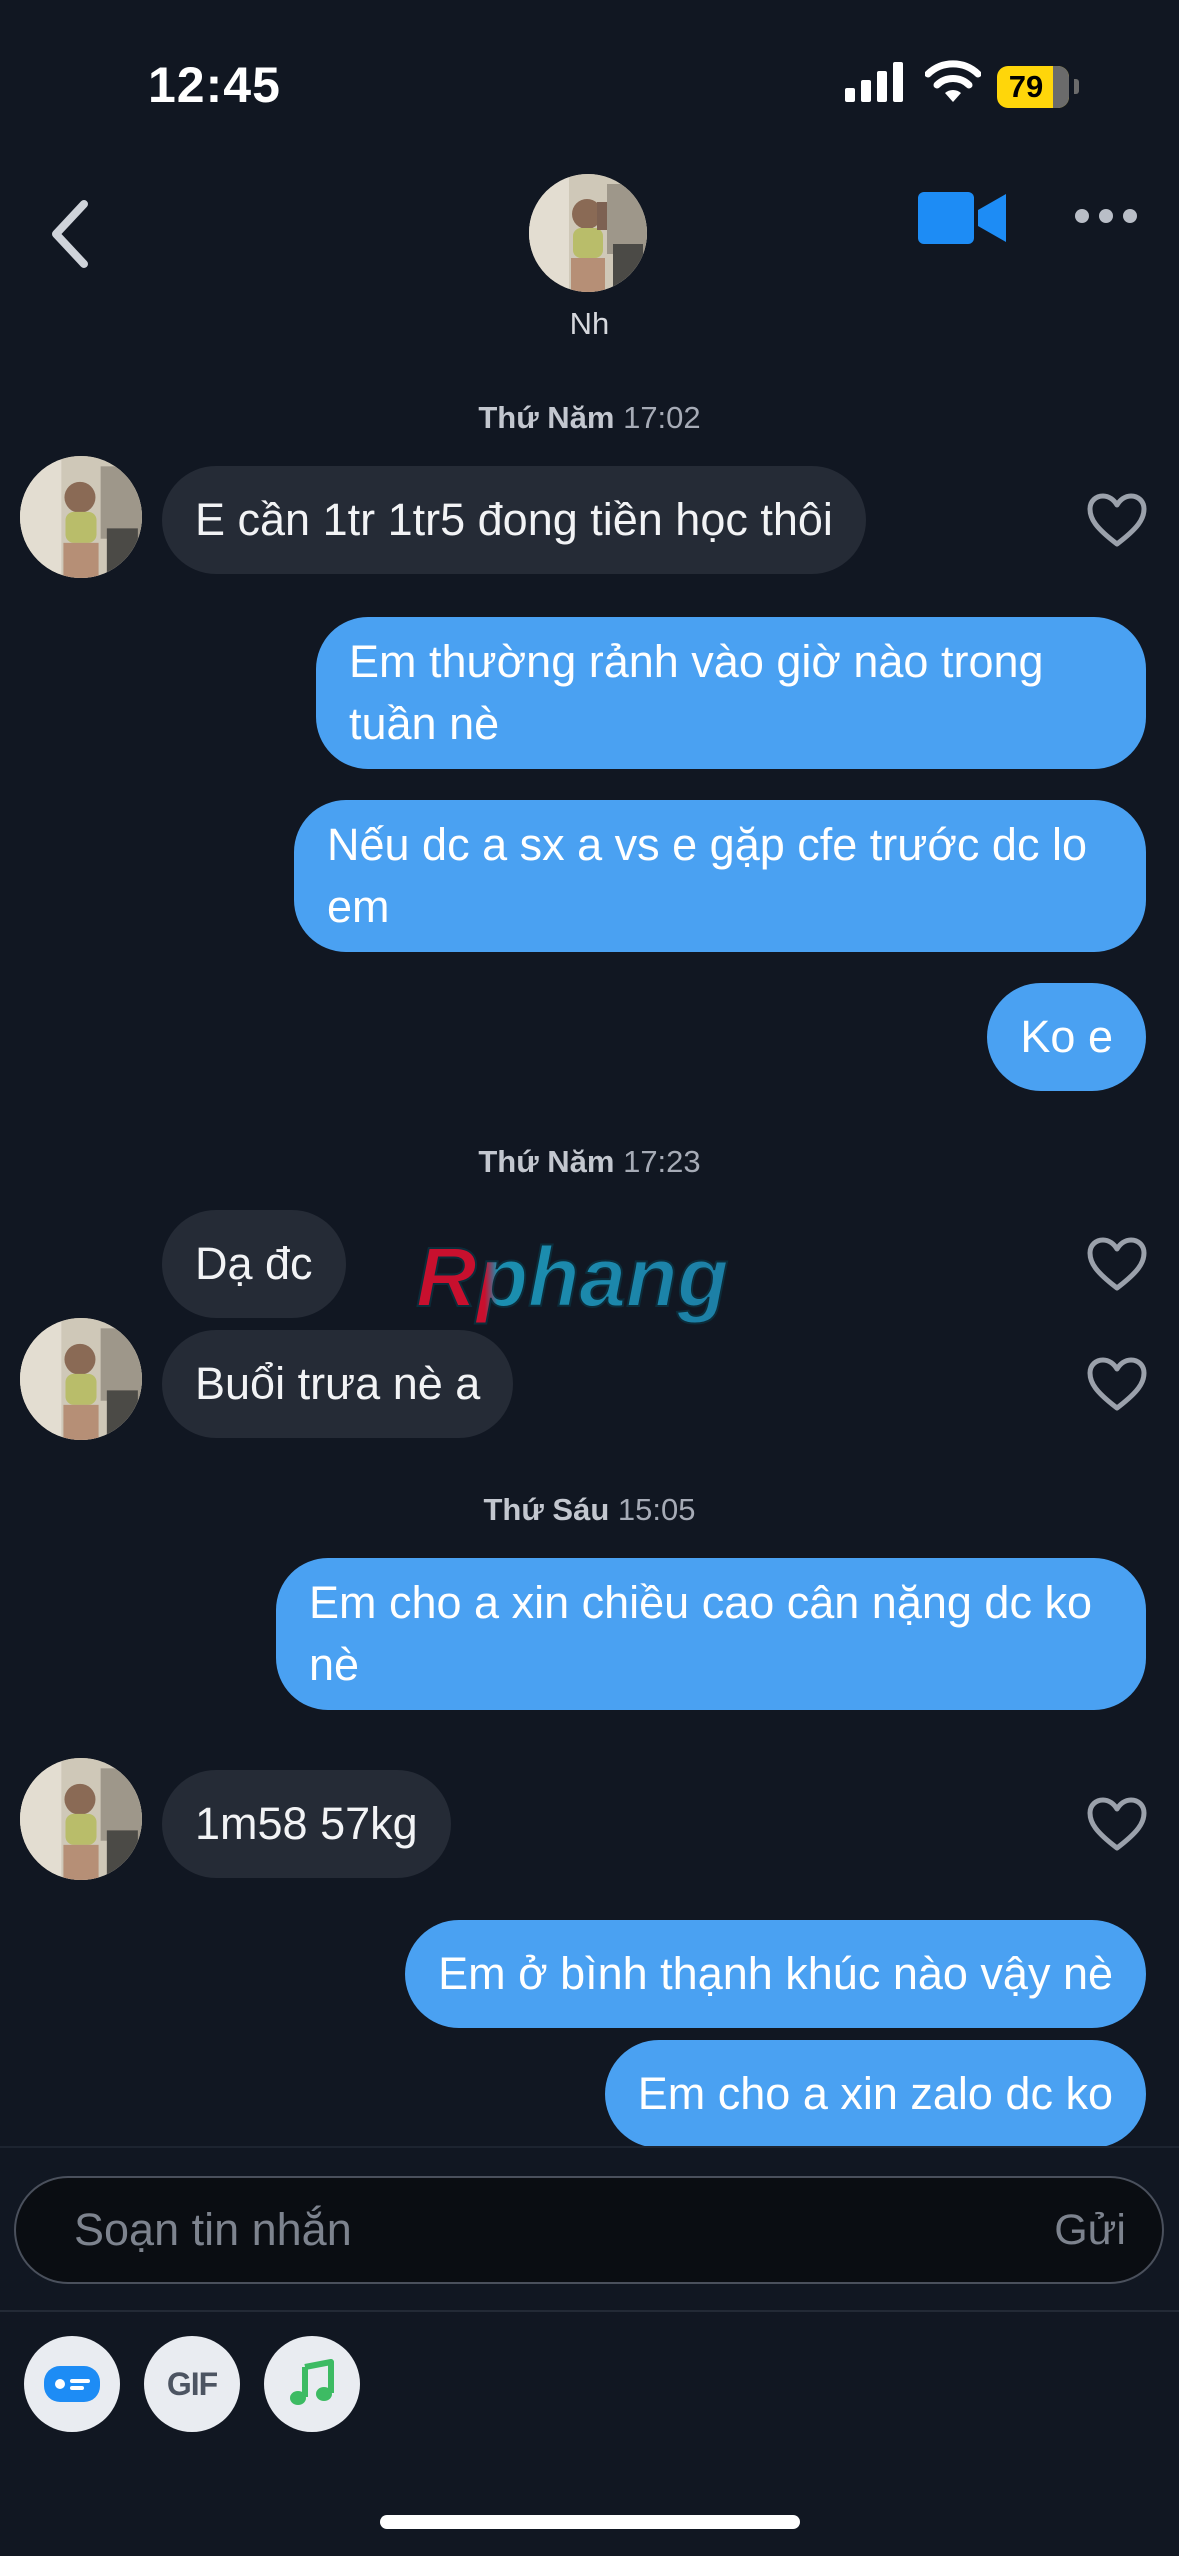 The width and height of the screenshot is (1179, 2556). I want to click on home-indicator, so click(590, 2522).